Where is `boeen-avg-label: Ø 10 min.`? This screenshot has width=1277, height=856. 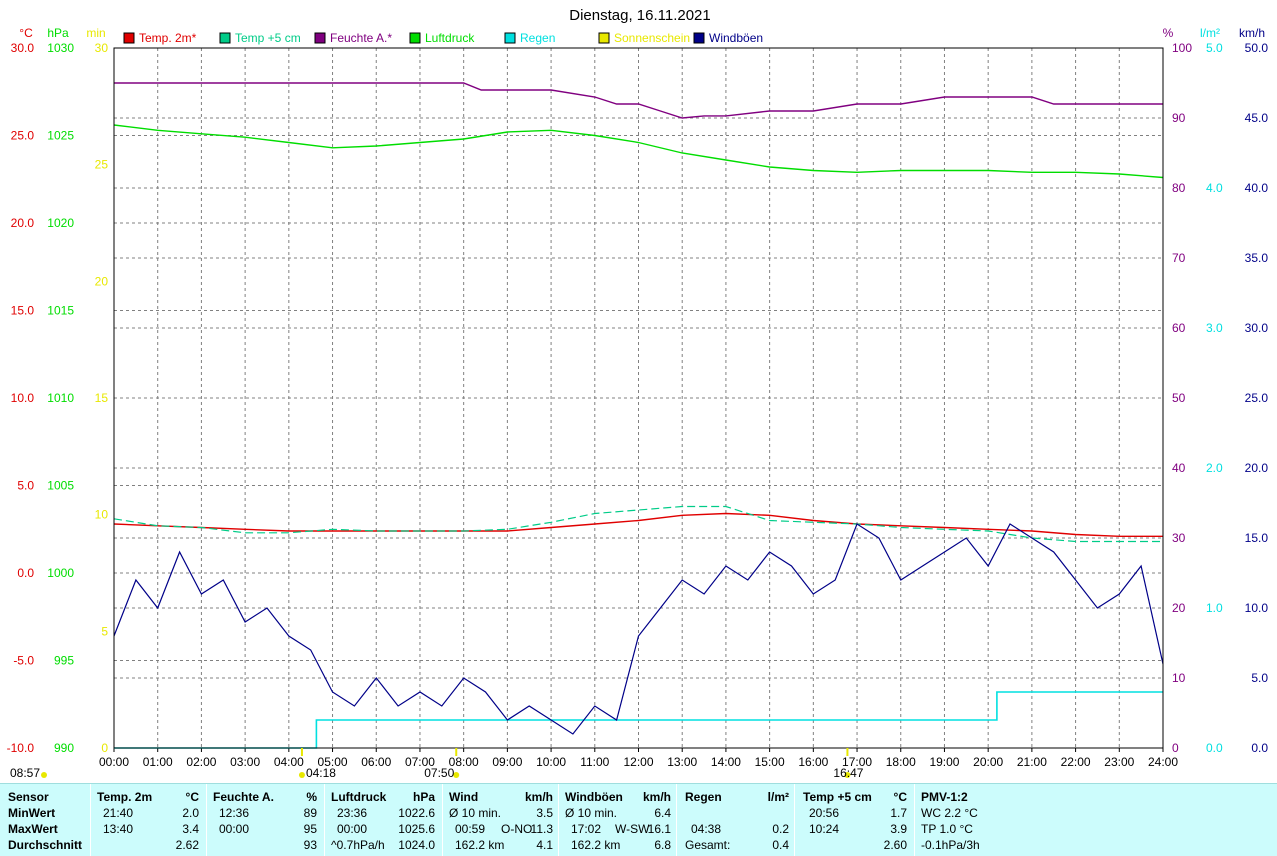
boeen-avg-label: Ø 10 min. is located at coordinates (591, 813).